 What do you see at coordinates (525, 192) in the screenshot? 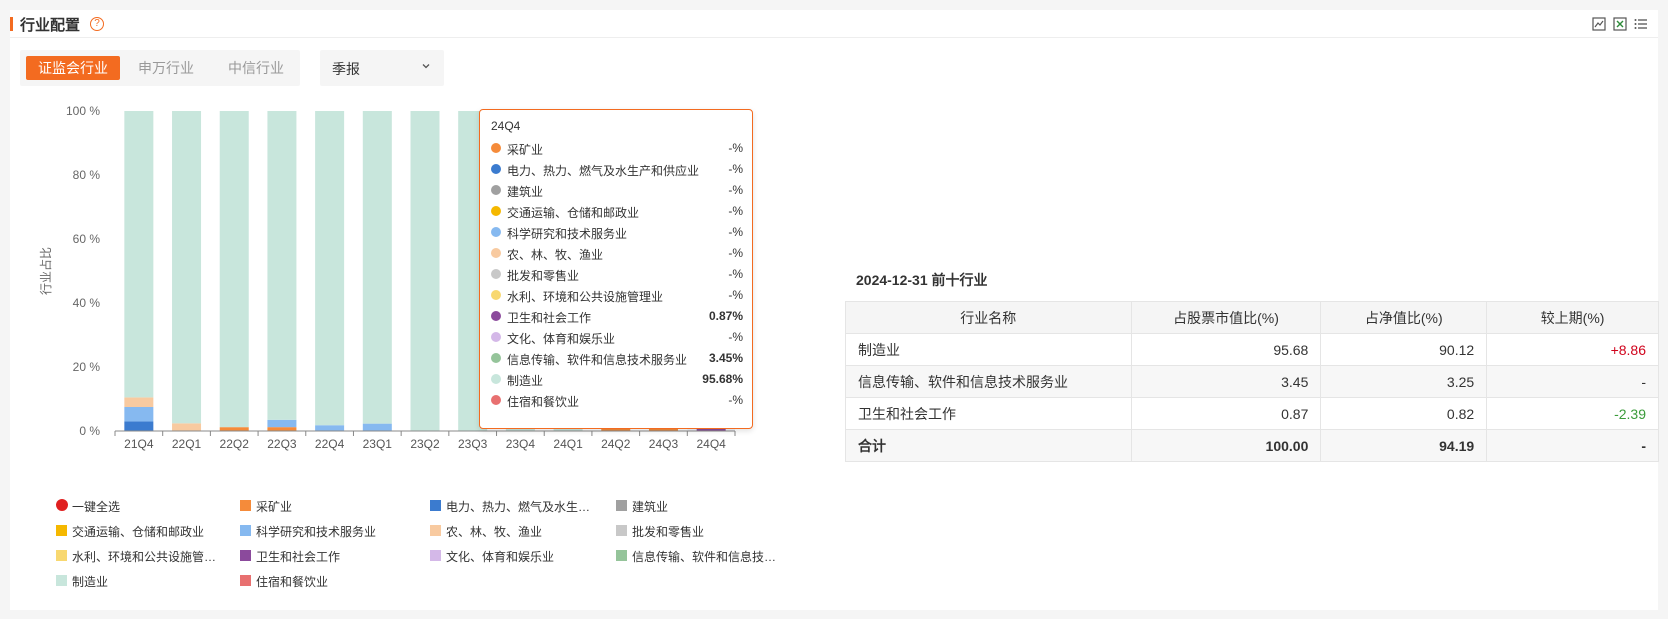
I see `tooltip-series-name: 建筑业` at bounding box center [525, 192].